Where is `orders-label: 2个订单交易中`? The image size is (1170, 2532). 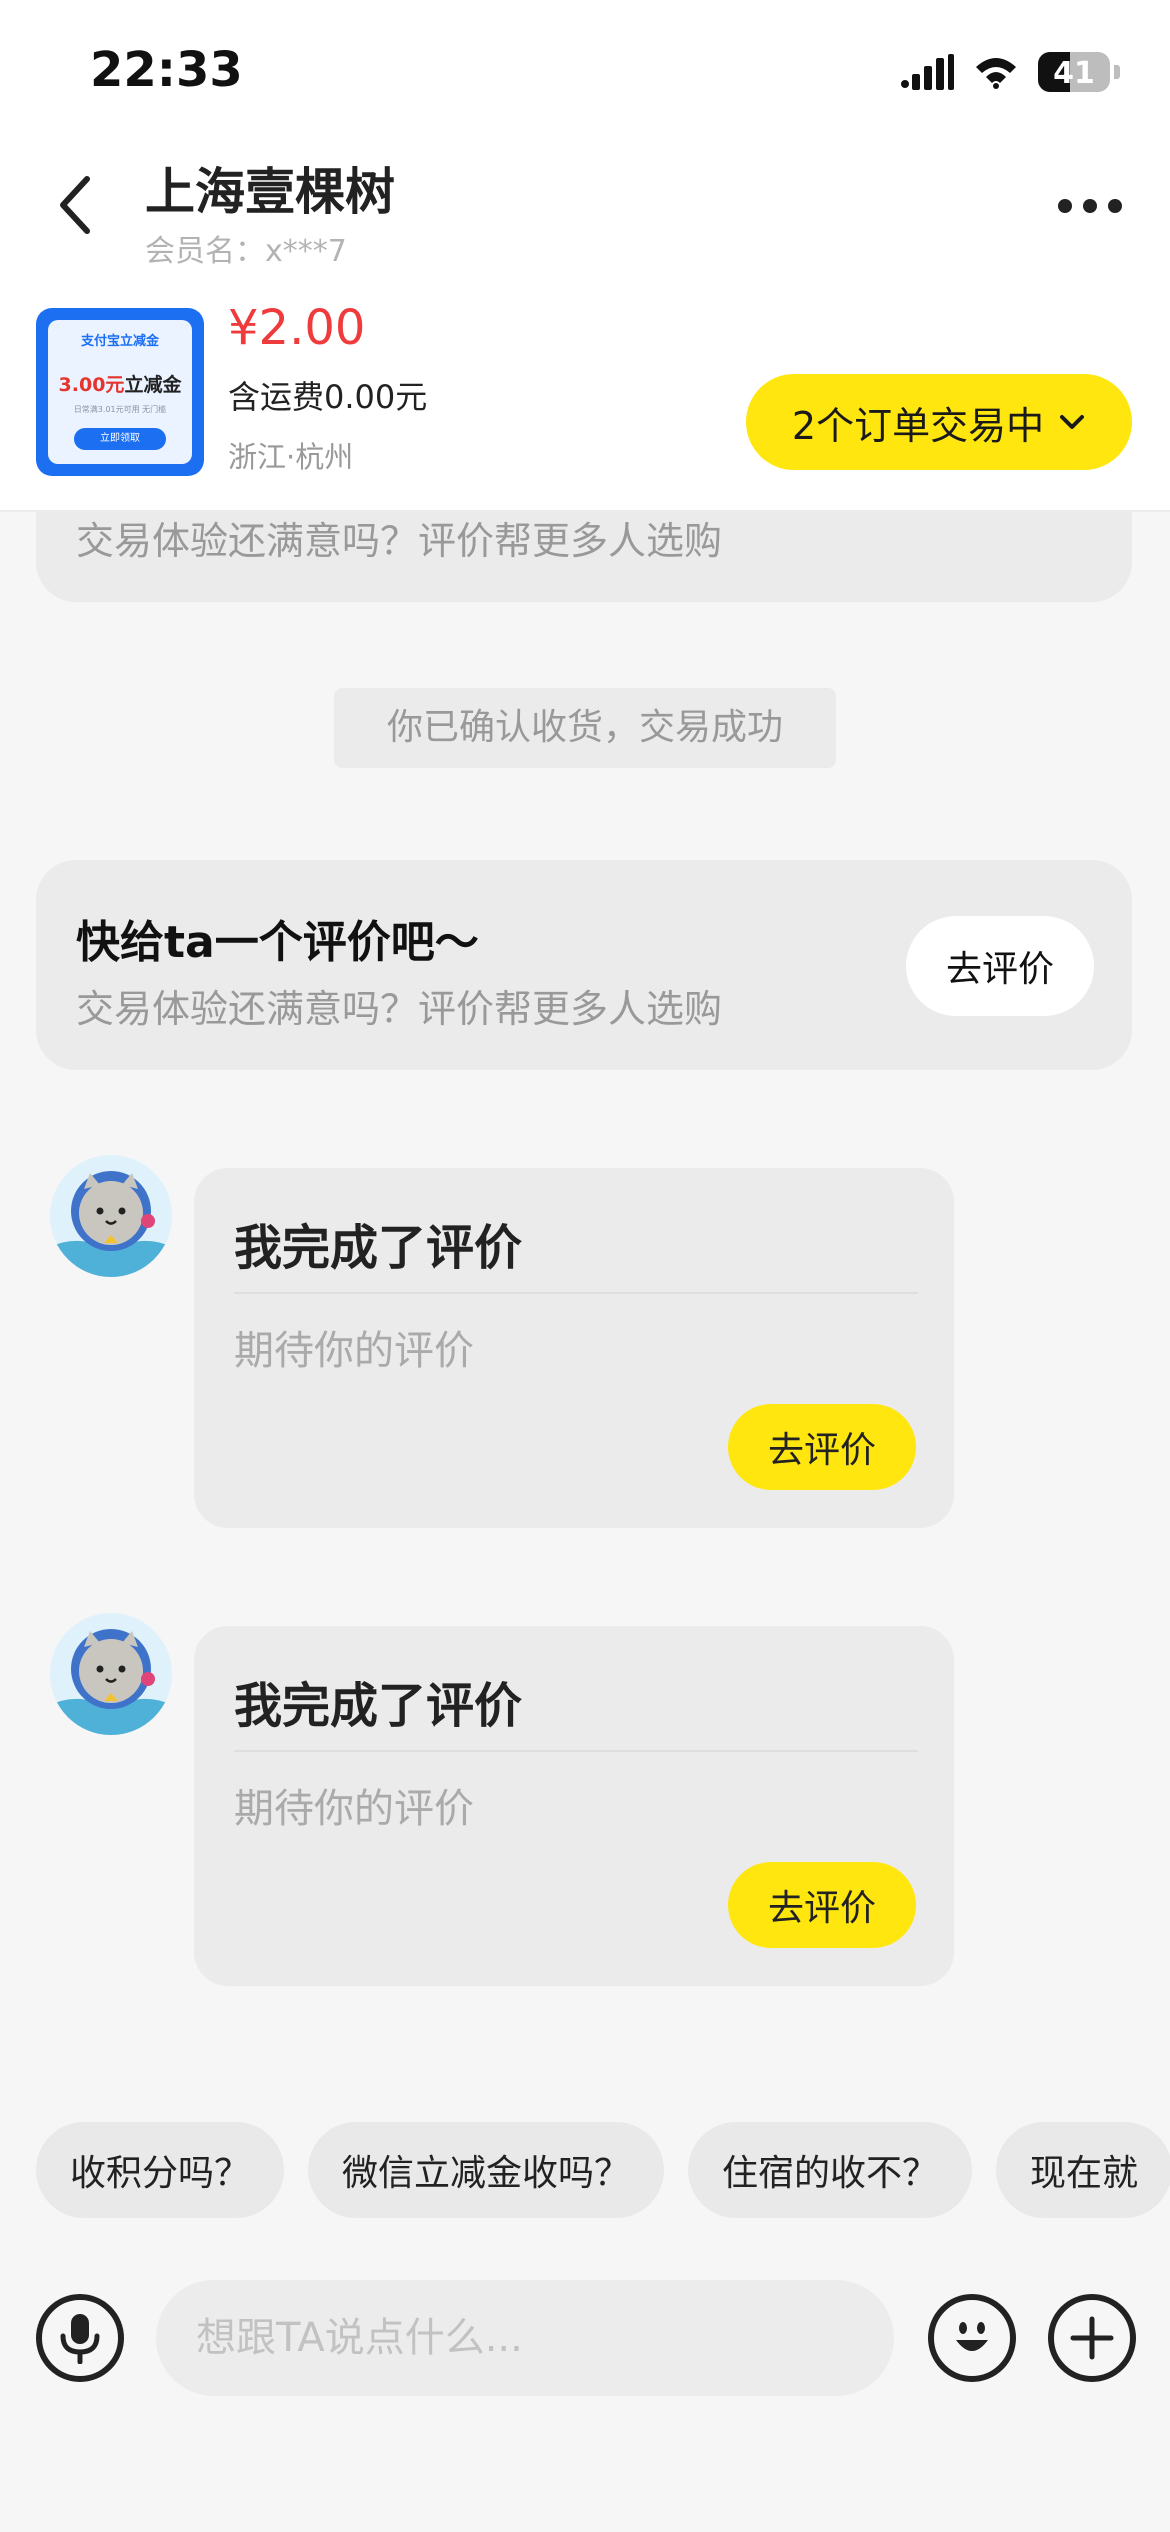 orders-label: 2个订单交易中 is located at coordinates (918, 425).